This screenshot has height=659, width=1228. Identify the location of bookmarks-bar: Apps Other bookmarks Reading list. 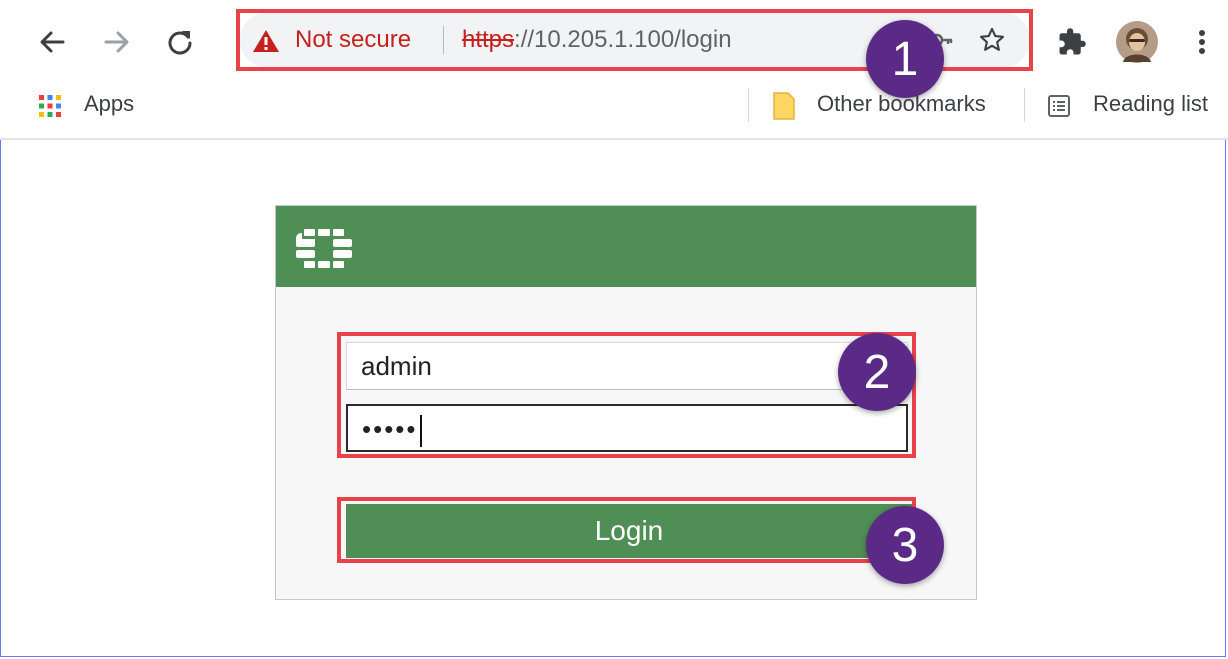
(614, 112).